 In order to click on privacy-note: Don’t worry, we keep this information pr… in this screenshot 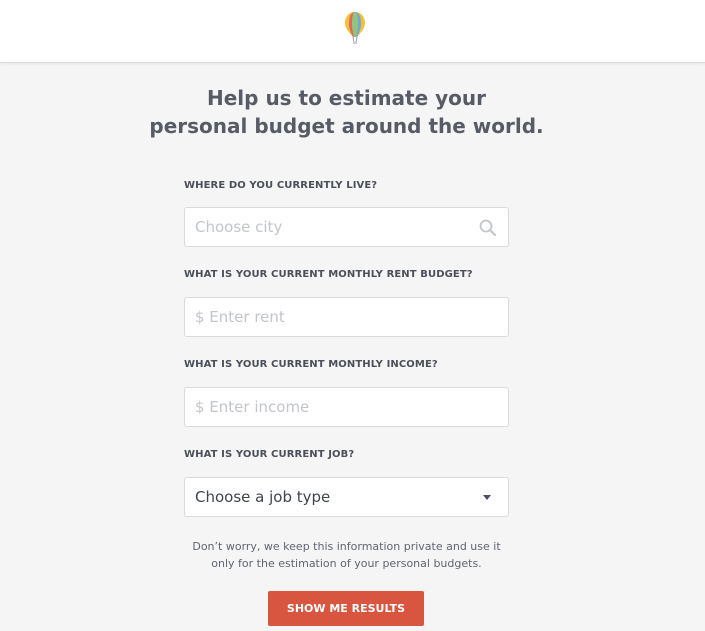, I will do `click(346, 555)`.